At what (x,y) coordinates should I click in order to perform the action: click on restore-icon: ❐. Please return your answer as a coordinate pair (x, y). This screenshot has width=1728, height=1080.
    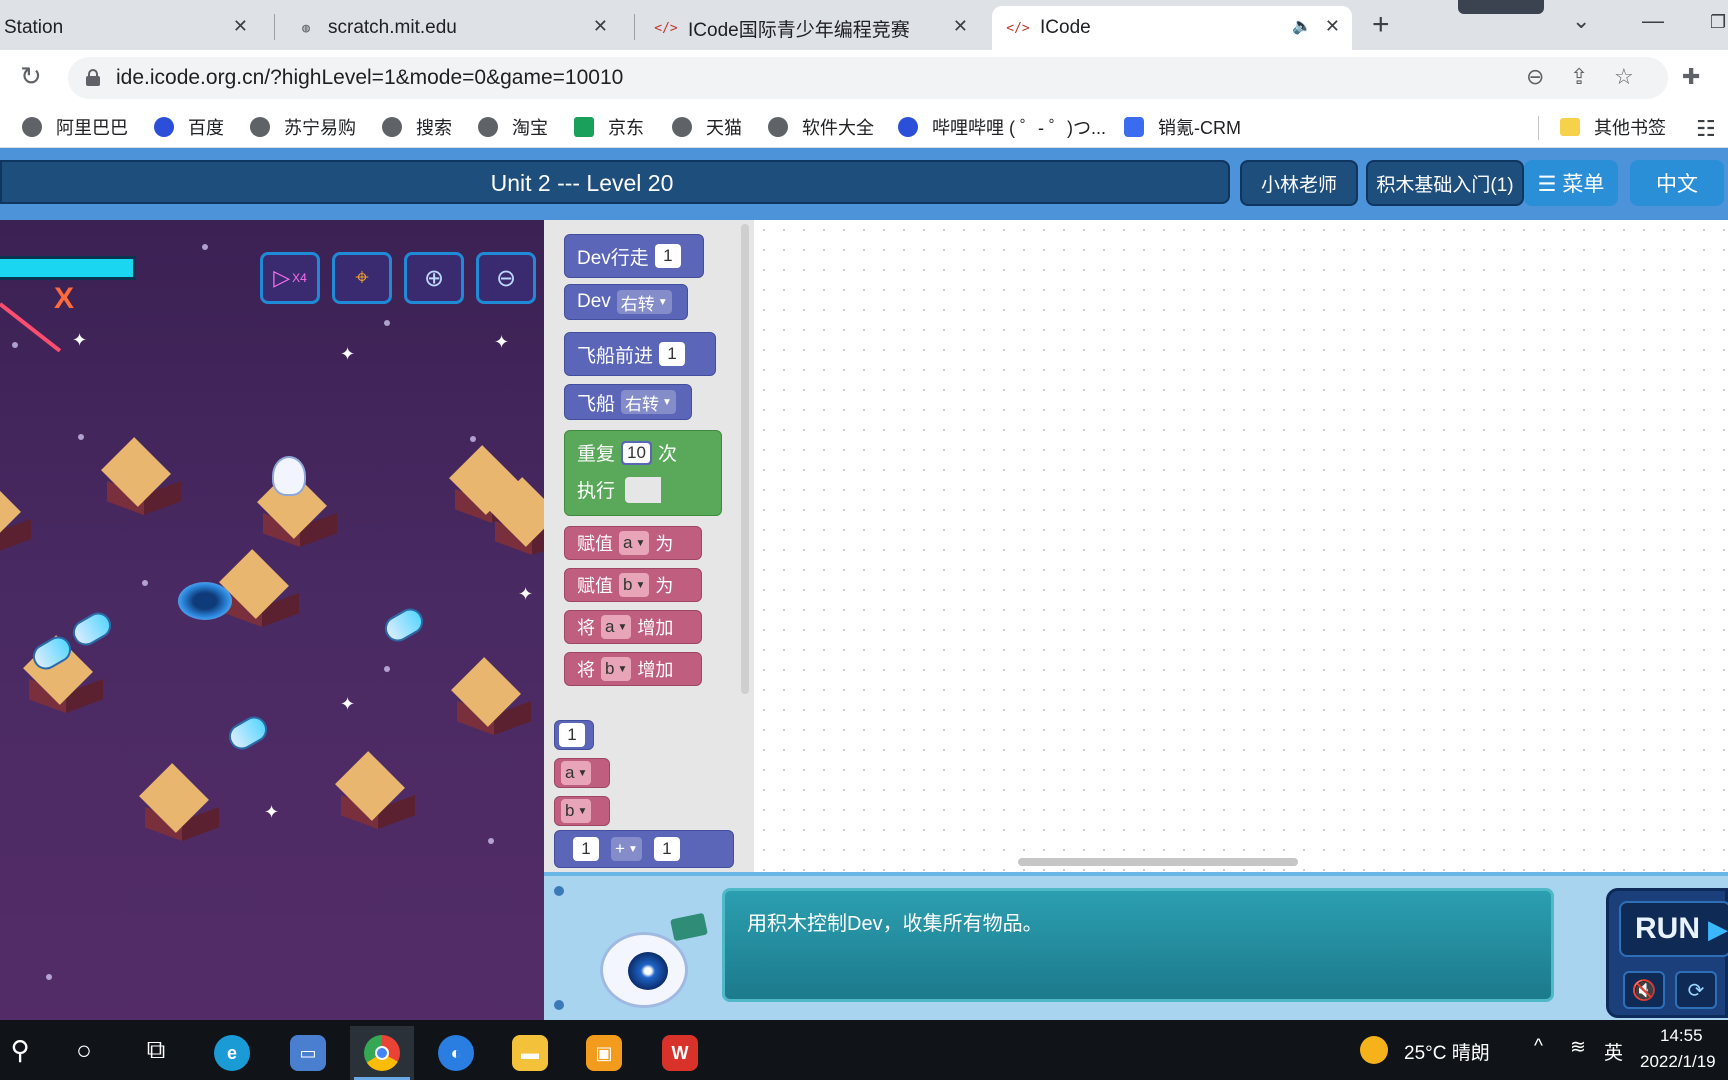
    Looking at the image, I should click on (1718, 22).